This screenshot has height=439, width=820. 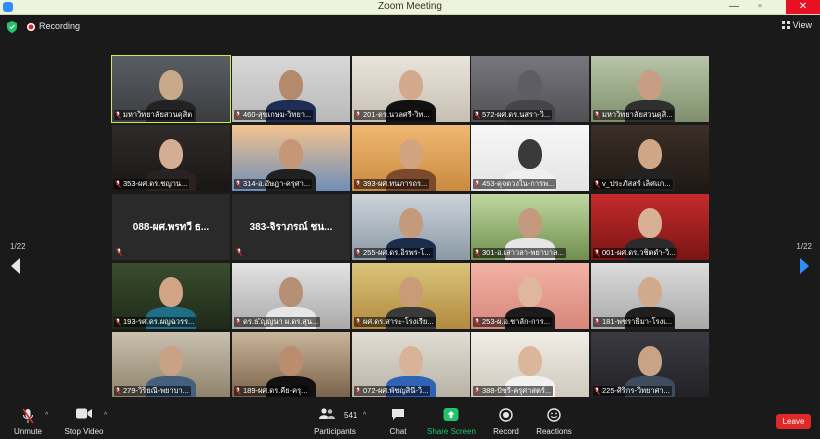 I want to click on participants-label: Participants, so click(x=335, y=431).